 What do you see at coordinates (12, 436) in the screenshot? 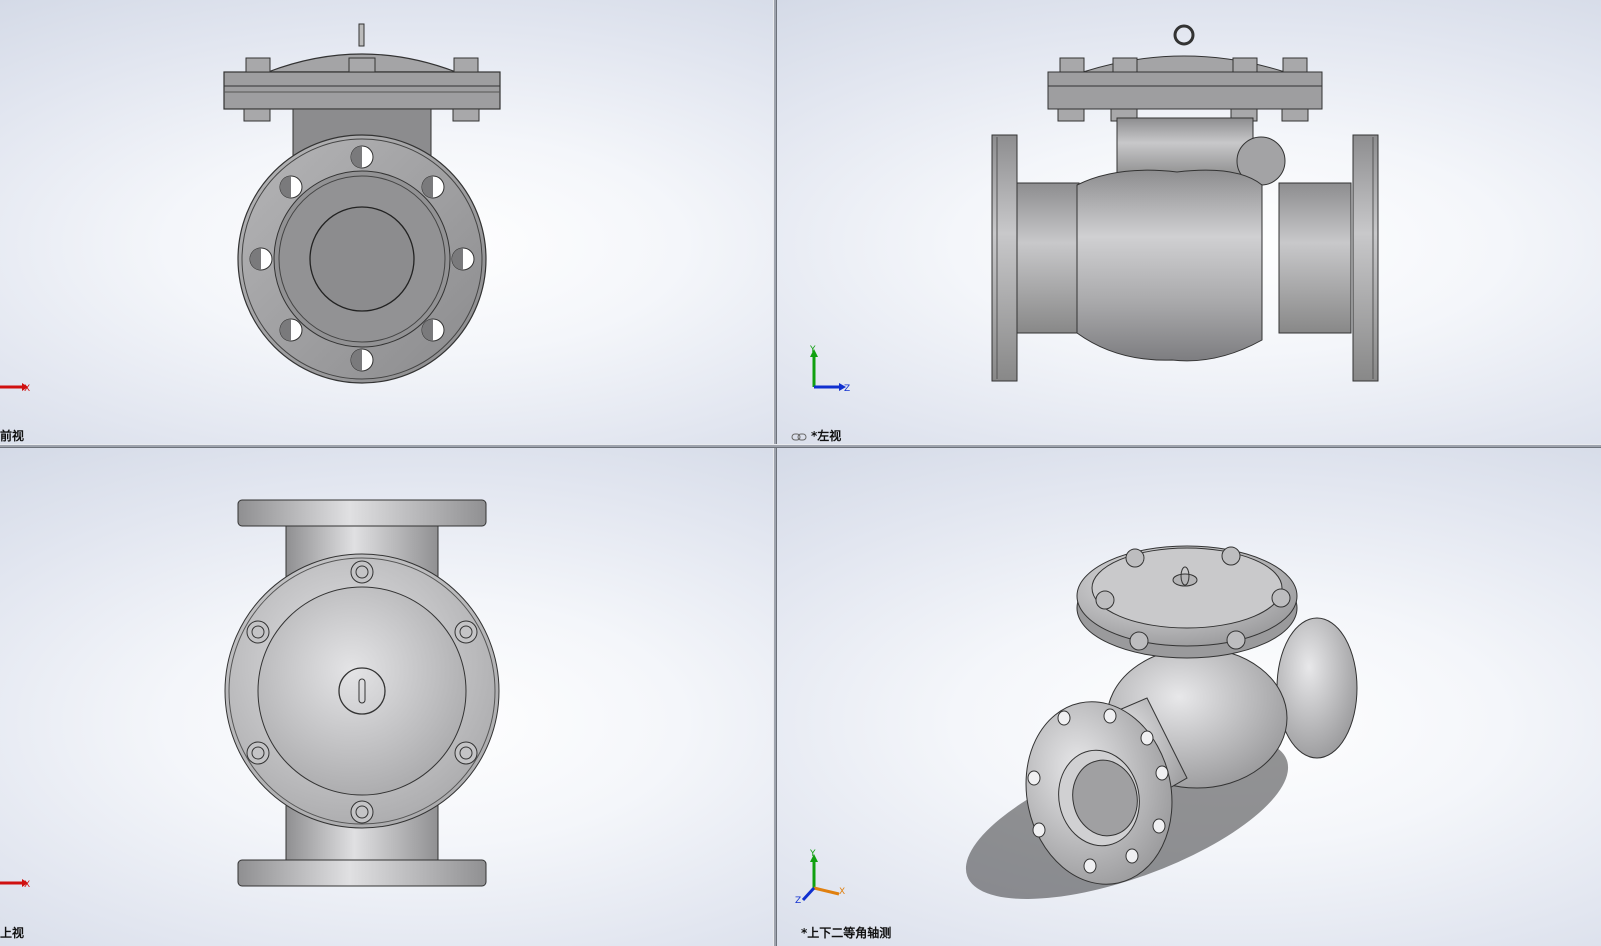
I see `view-label-front: 前视` at bounding box center [12, 436].